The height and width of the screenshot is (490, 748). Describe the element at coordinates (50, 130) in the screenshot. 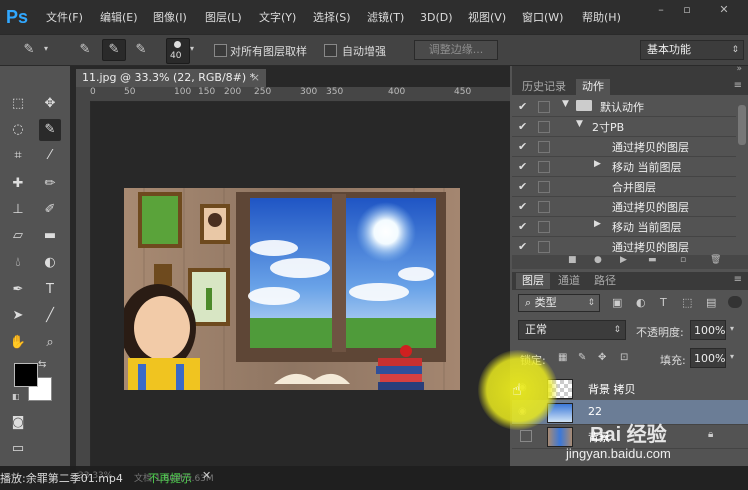

I see `quick-selection-tool-icon: ✎` at that location.